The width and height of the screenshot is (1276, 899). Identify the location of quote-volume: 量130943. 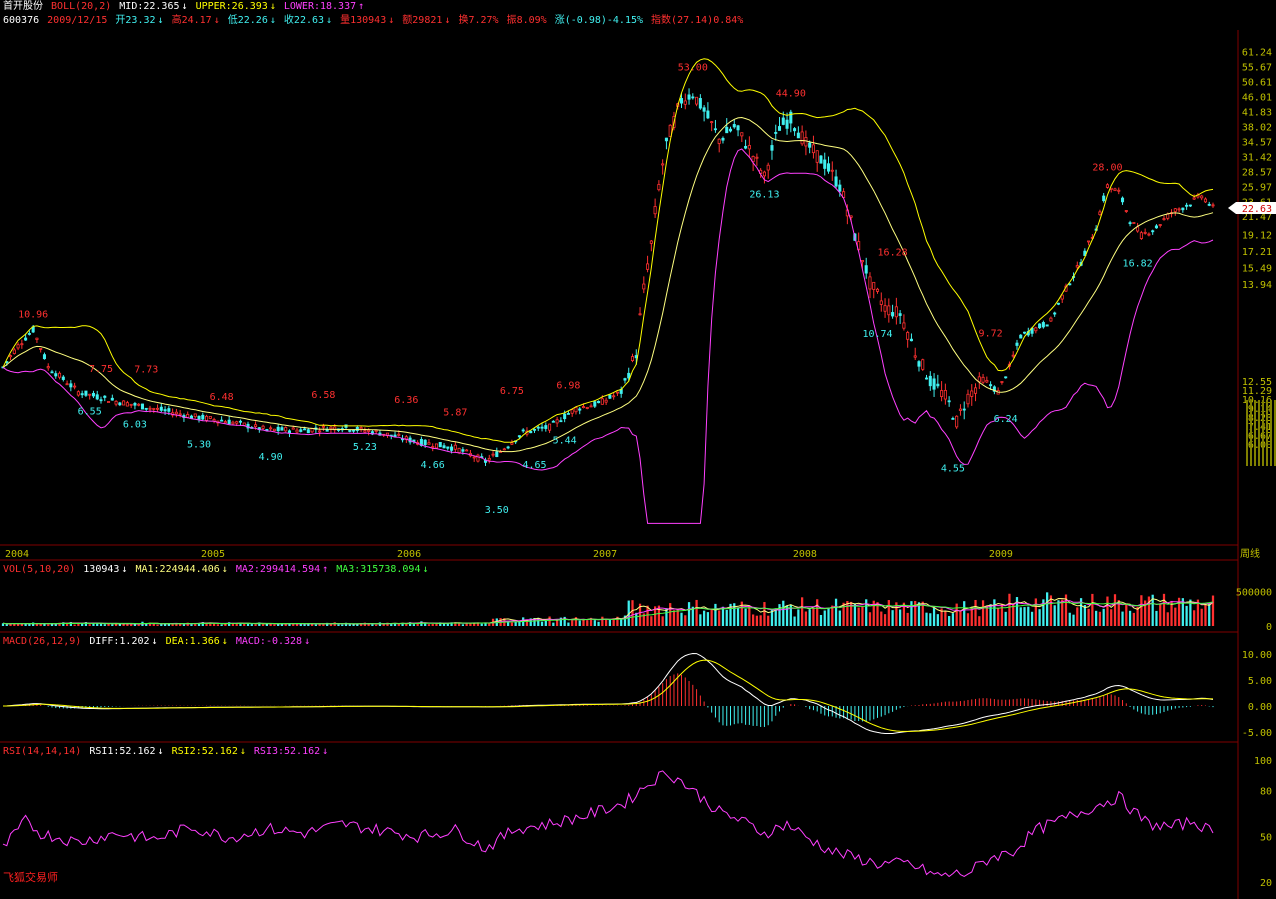
(363, 20).